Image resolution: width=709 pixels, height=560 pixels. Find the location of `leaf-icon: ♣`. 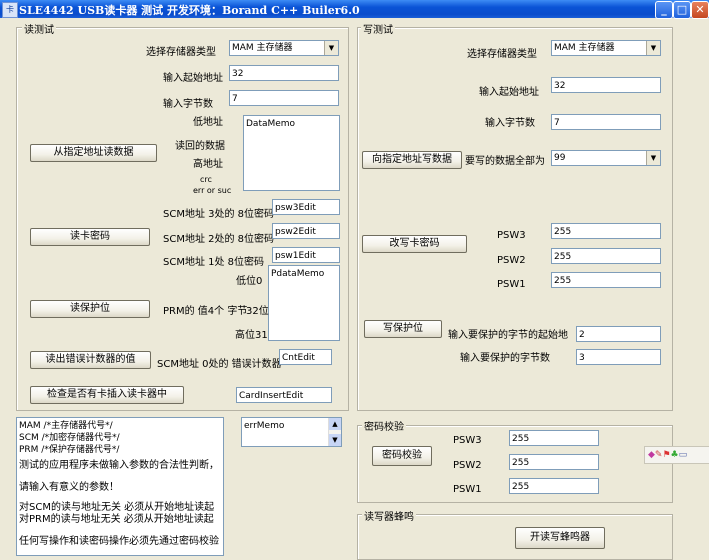

leaf-icon: ♣ is located at coordinates (675, 455).